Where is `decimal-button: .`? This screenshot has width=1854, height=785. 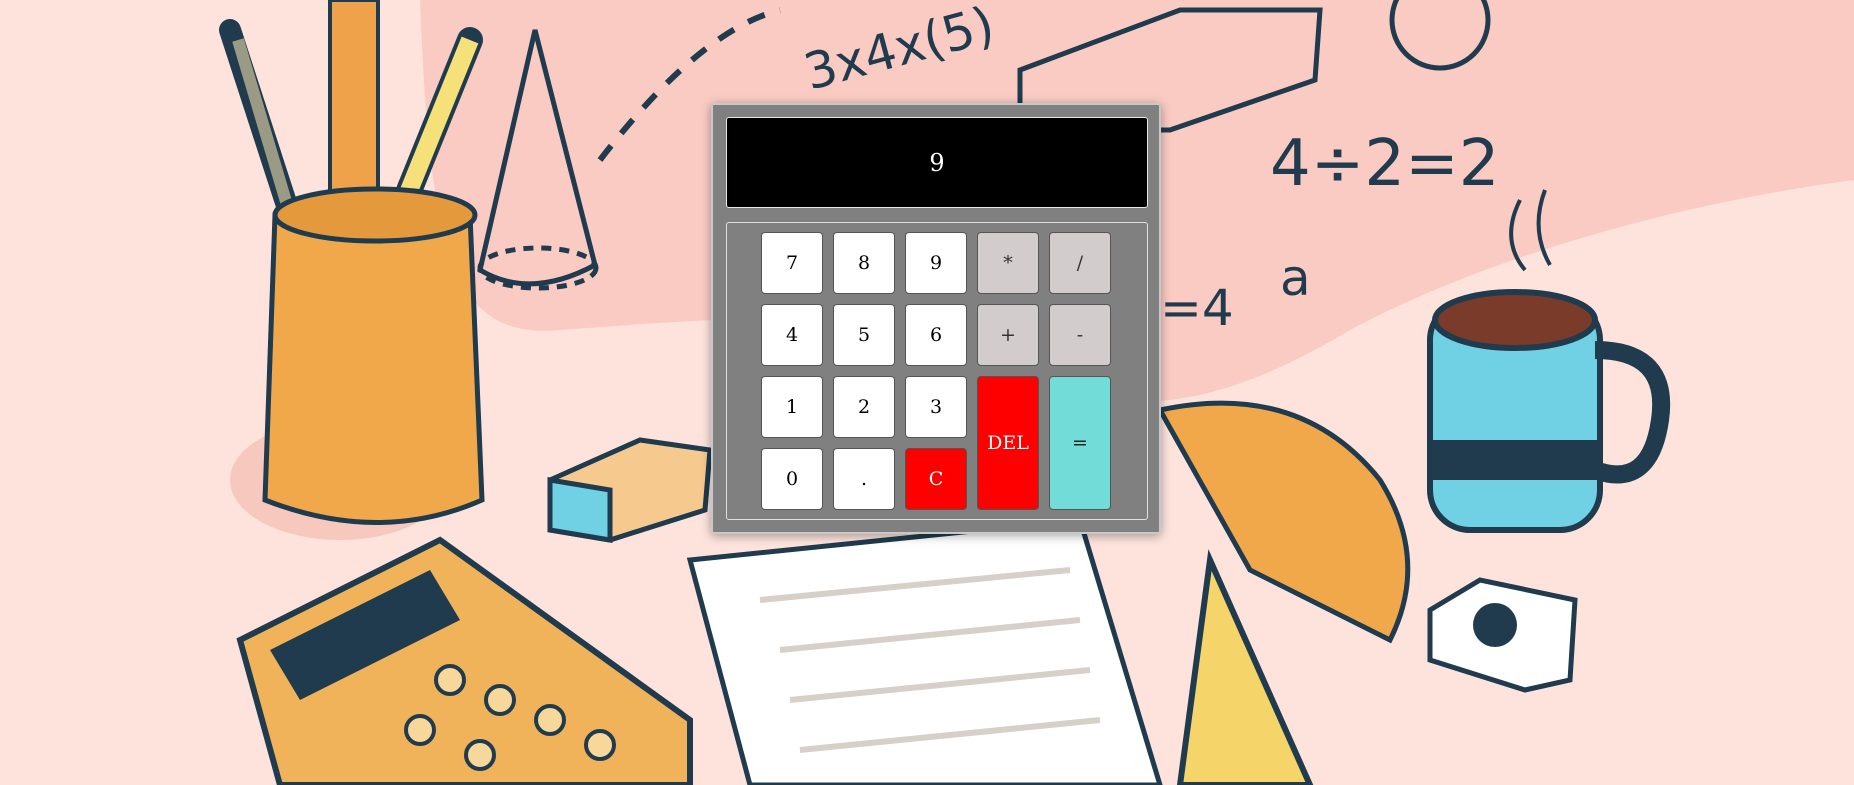
decimal-button: . is located at coordinates (864, 479).